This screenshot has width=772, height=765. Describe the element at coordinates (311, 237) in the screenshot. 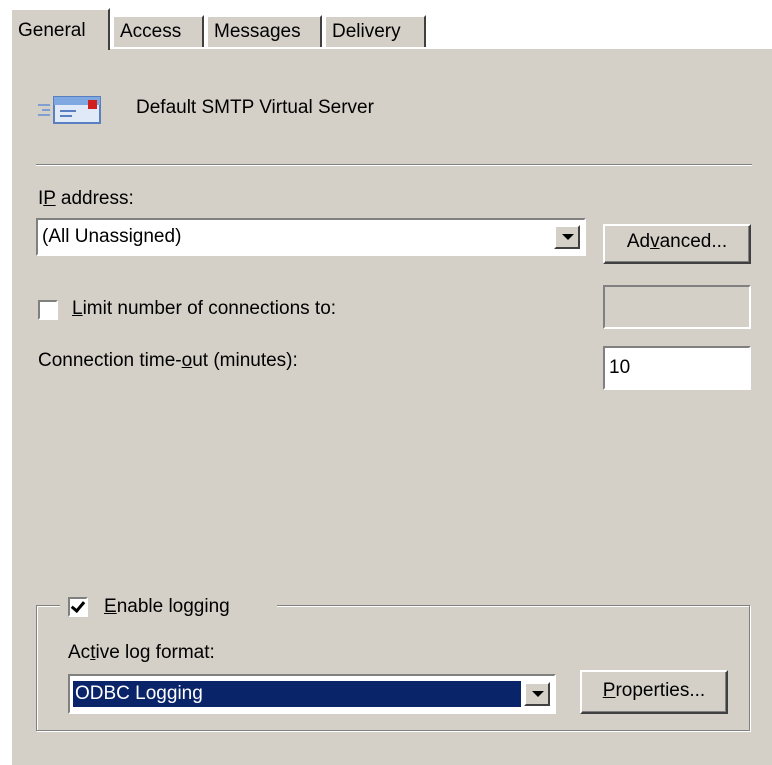

I see `ip-address-combobox: (All Unassigned)` at that location.